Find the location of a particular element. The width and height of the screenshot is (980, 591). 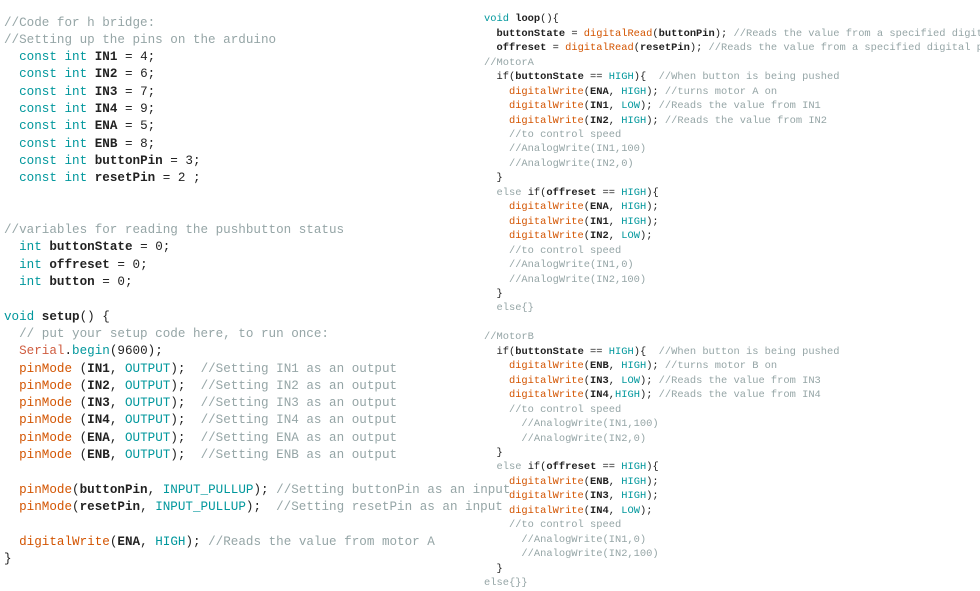

code-line: digitalWrite(ENA, HIGH); is located at coordinates (732, 207).